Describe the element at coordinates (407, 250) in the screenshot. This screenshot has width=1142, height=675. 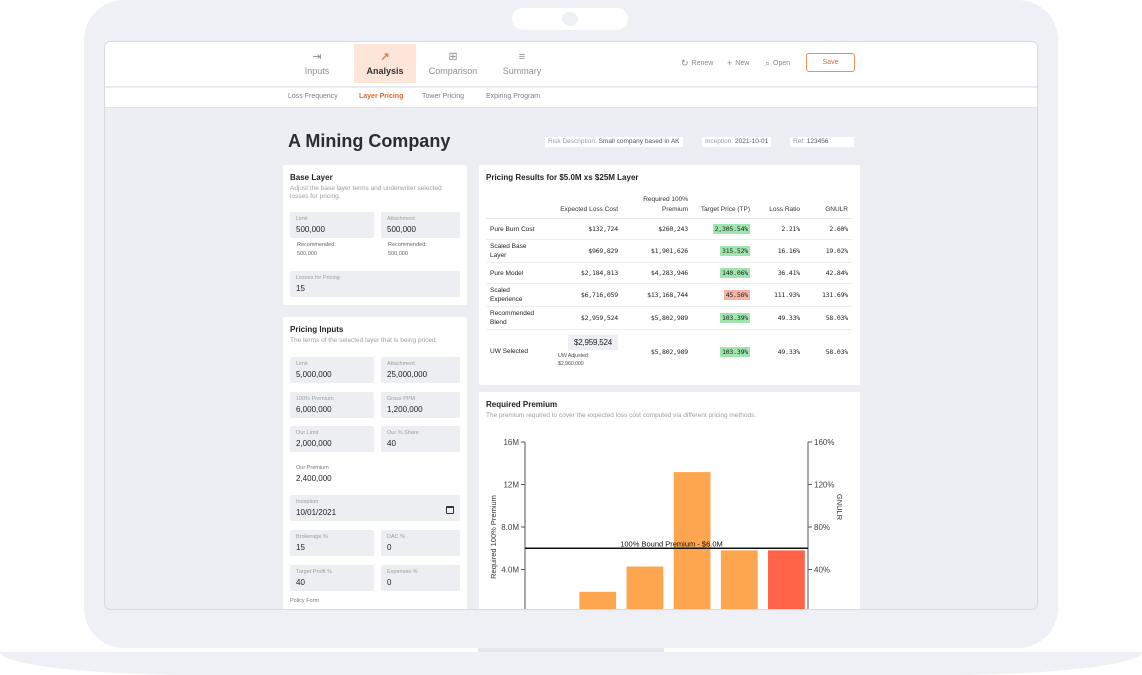
I see `attachment-recommended: Recommended: 500,000` at that location.